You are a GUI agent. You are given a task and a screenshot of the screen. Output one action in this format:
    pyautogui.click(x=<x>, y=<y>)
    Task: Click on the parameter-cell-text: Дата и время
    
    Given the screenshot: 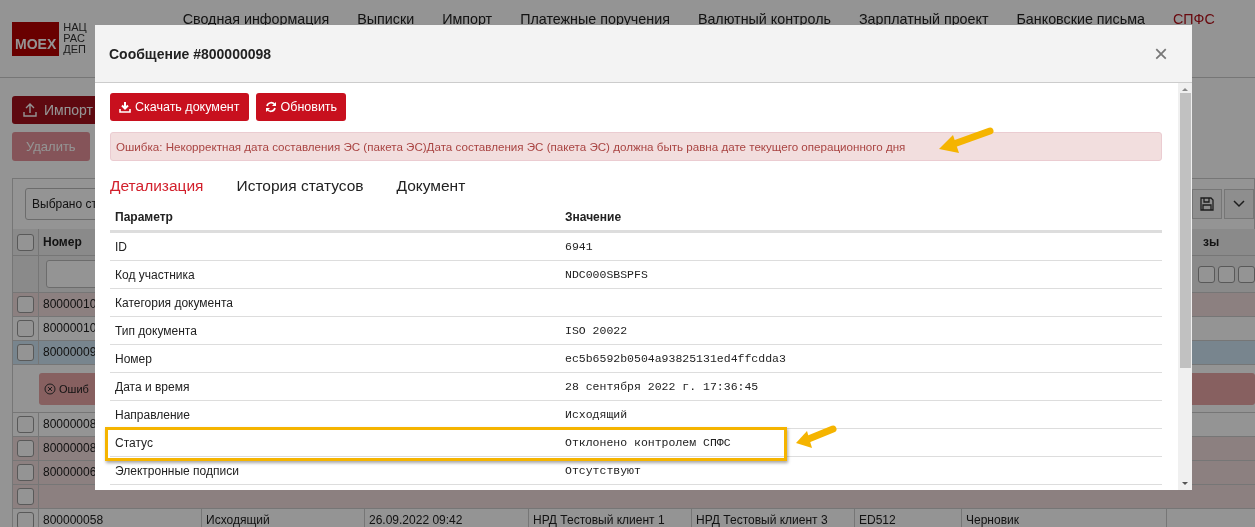 What is the action you would take?
    pyautogui.click(x=152, y=386)
    